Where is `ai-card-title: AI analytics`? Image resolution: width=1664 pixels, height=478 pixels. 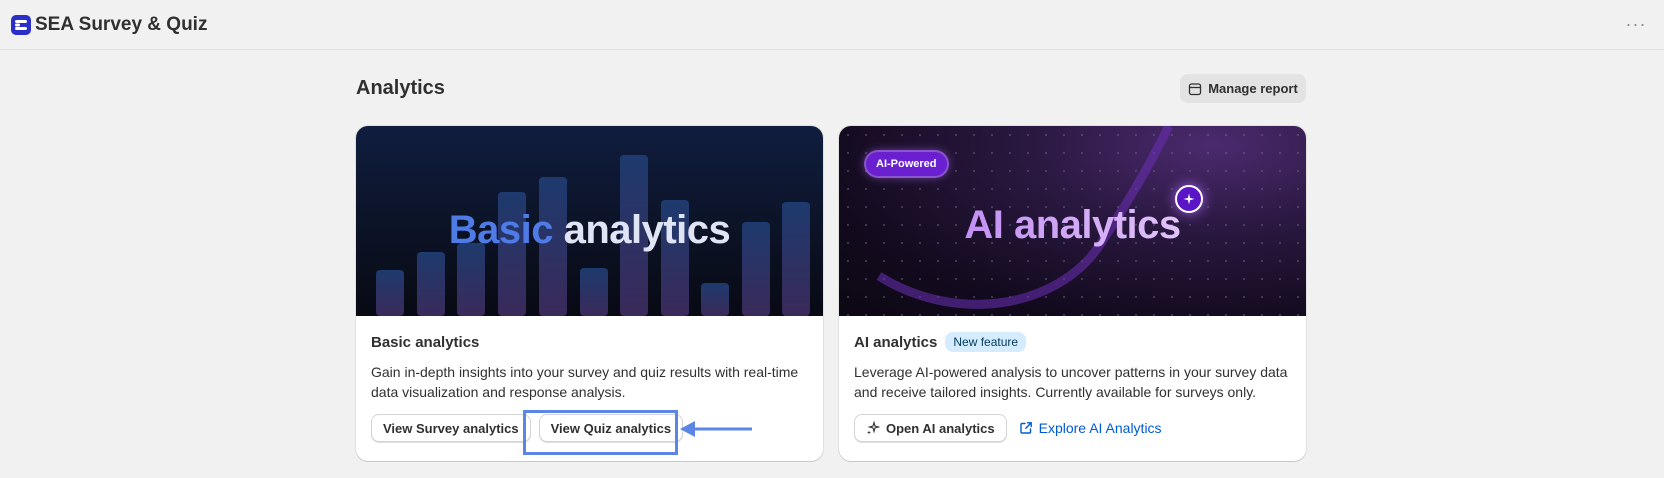 ai-card-title: AI analytics is located at coordinates (896, 342).